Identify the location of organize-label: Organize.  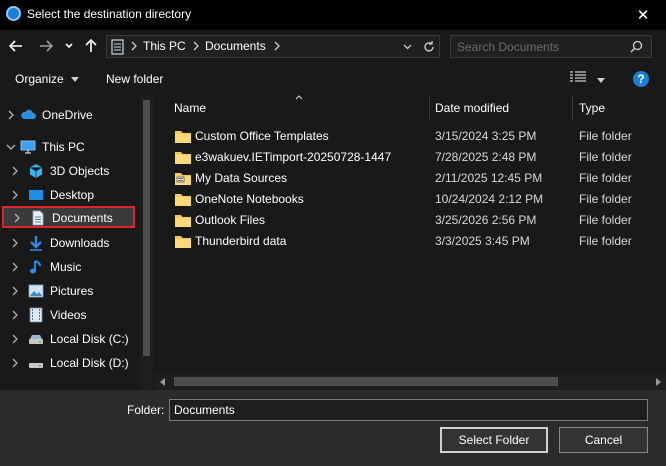
(39, 79).